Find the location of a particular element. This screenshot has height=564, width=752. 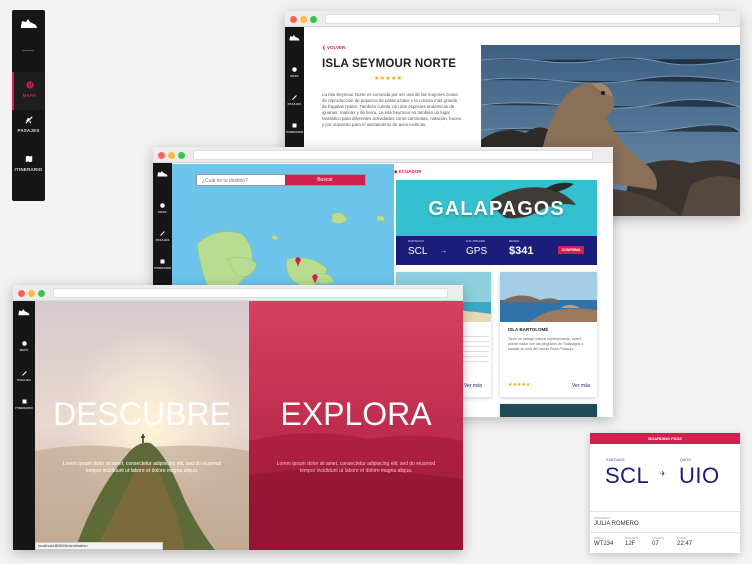

search-button: Buscar is located at coordinates (325, 180).